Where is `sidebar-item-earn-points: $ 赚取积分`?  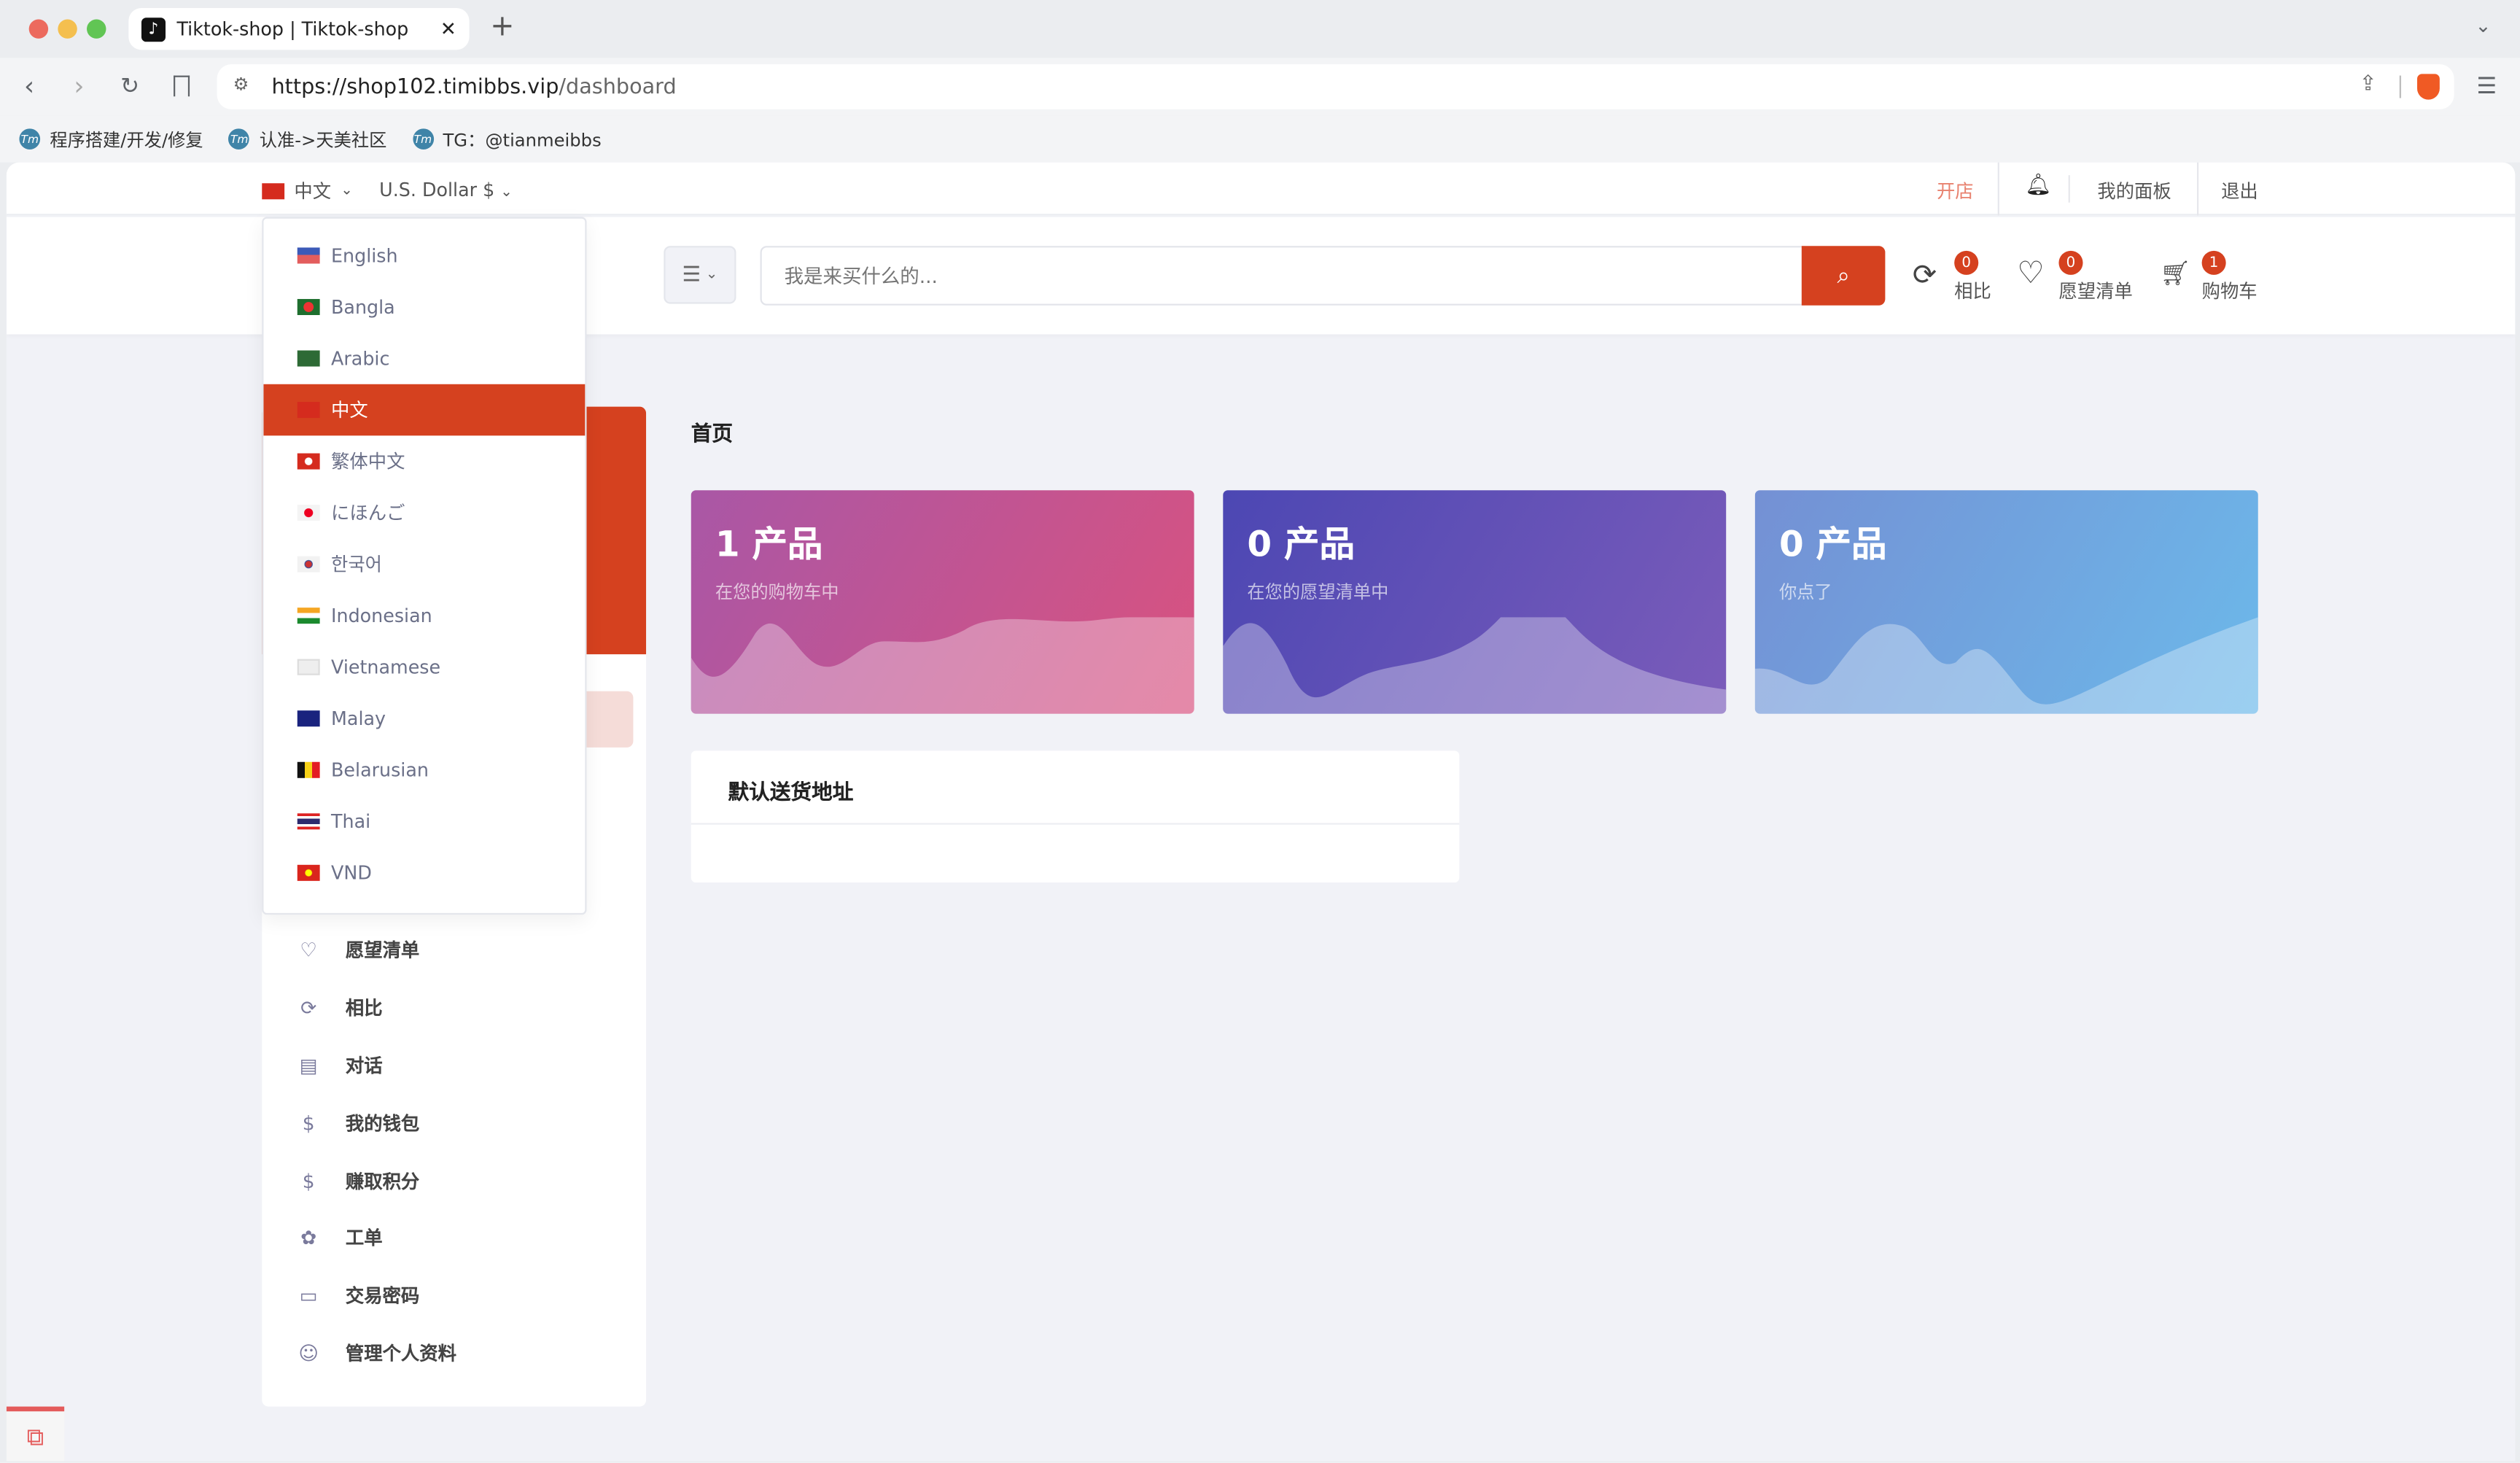
sidebar-item-earn-points: $ 赚取积分 is located at coordinates (359, 1181).